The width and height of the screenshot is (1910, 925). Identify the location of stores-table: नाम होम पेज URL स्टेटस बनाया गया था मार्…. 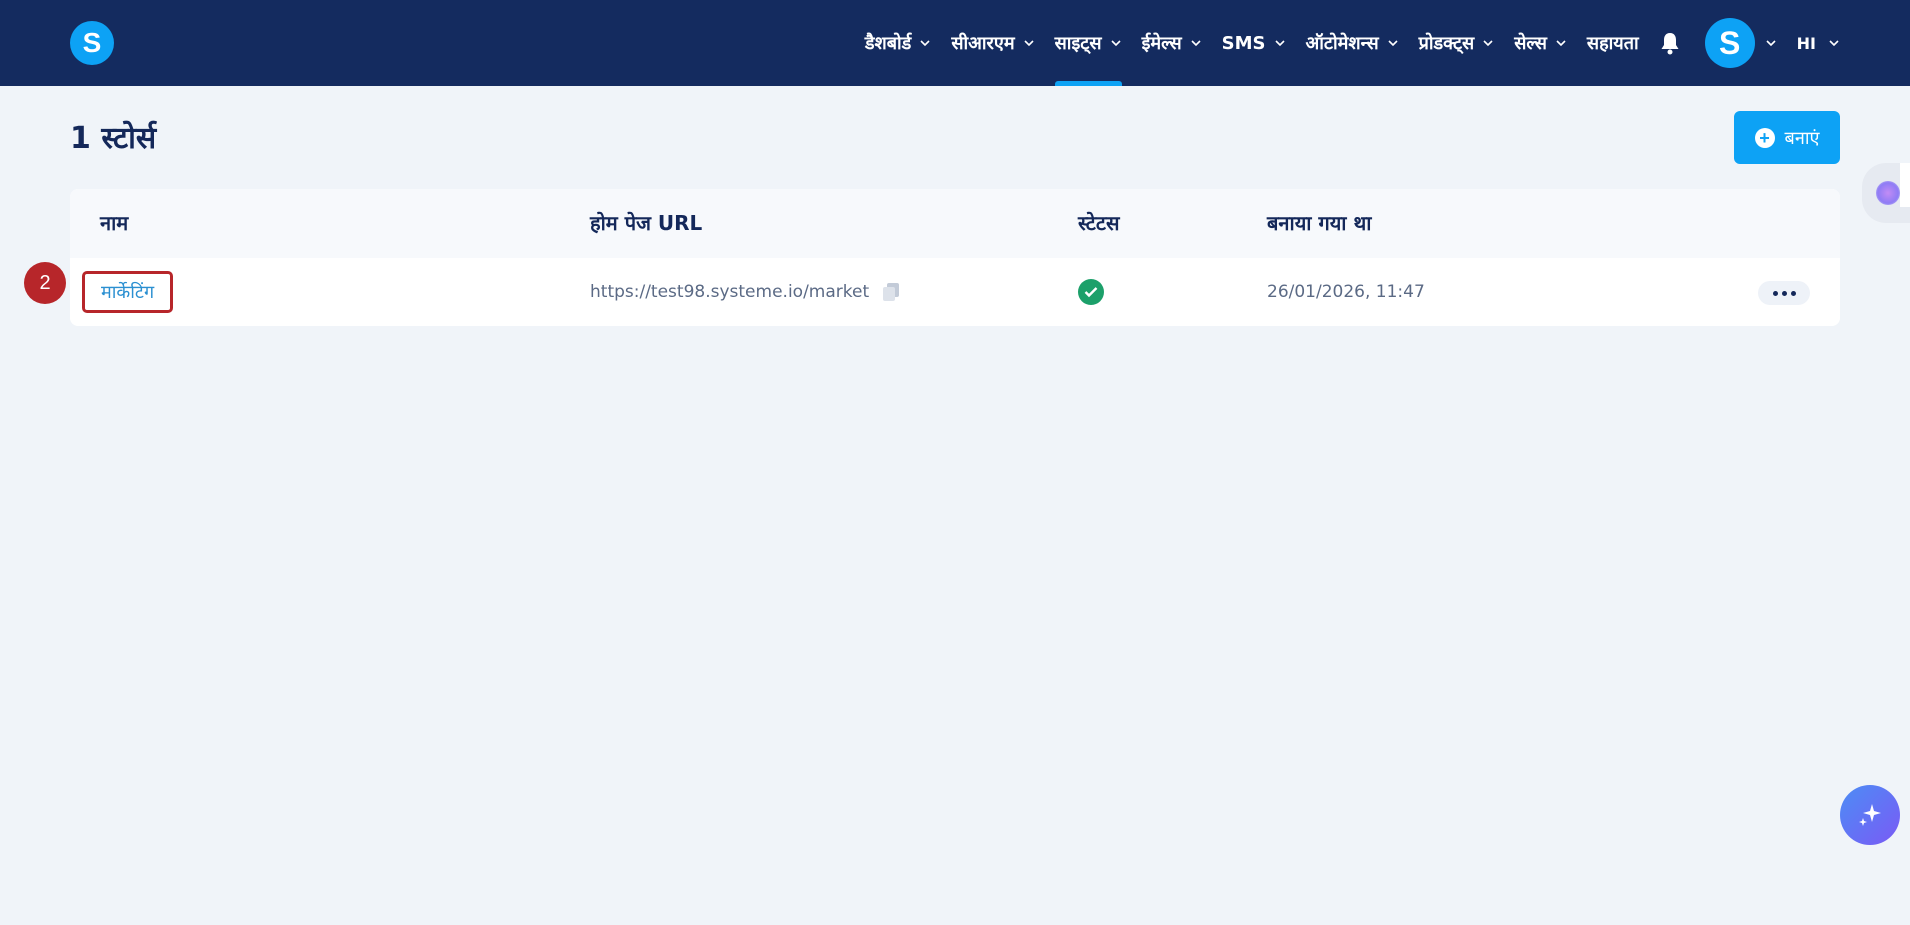
(955, 257).